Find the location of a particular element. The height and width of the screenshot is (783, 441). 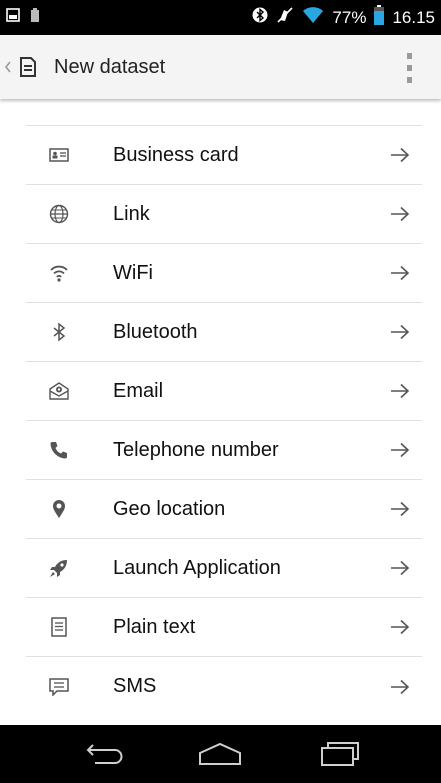

sim-battery-icon is located at coordinates (35, 17).